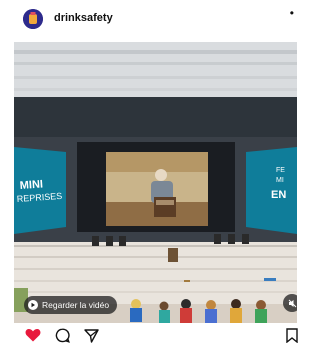 This screenshot has width=320, height=348. What do you see at coordinates (280, 170) in the screenshot?
I see `svg-text: FE` at bounding box center [280, 170].